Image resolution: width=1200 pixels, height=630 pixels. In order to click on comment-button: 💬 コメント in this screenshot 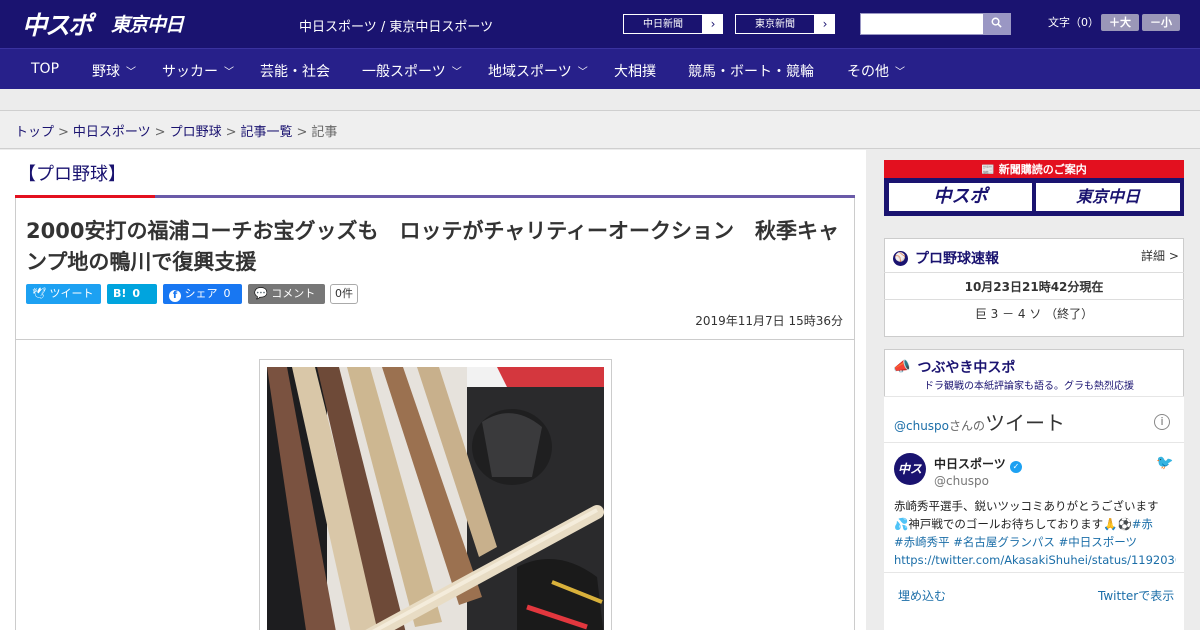, I will do `click(286, 294)`.